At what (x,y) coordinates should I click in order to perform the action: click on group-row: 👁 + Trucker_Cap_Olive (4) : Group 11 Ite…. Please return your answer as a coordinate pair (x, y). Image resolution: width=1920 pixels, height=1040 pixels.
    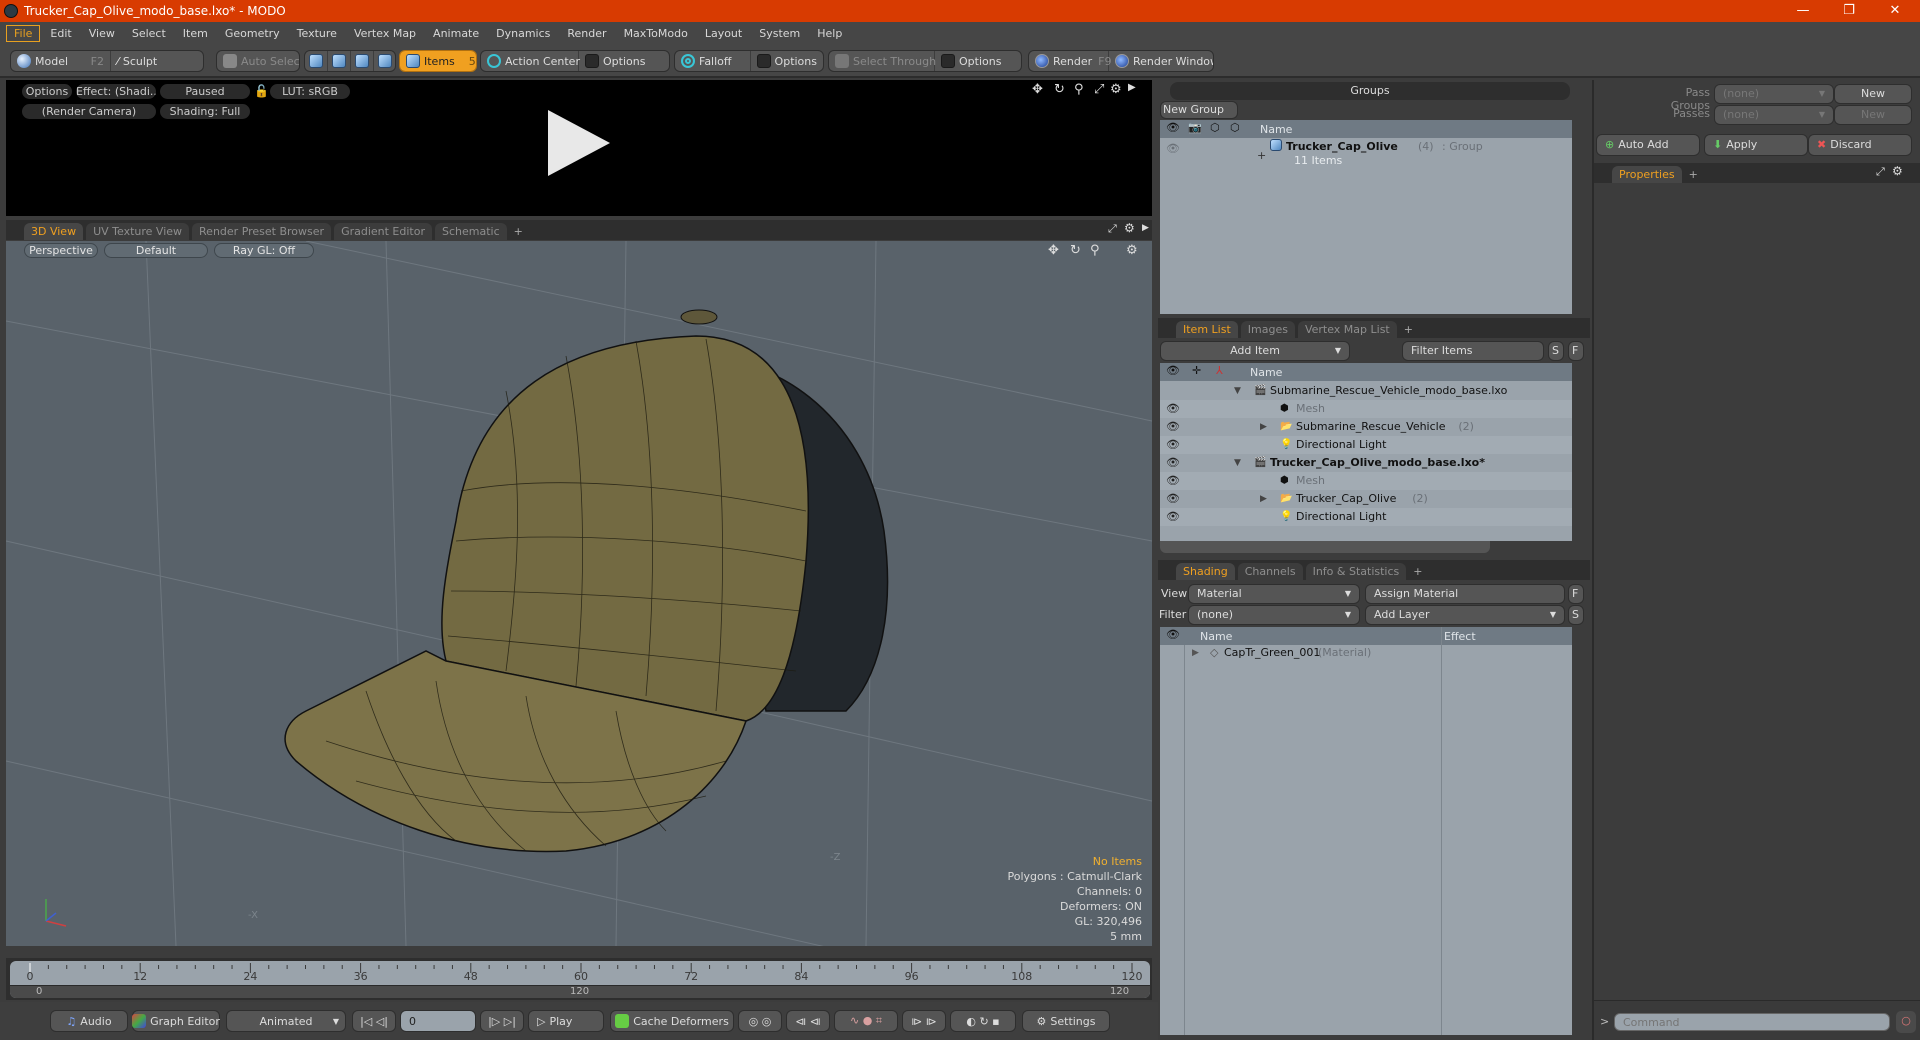
    Looking at the image, I should click on (1366, 155).